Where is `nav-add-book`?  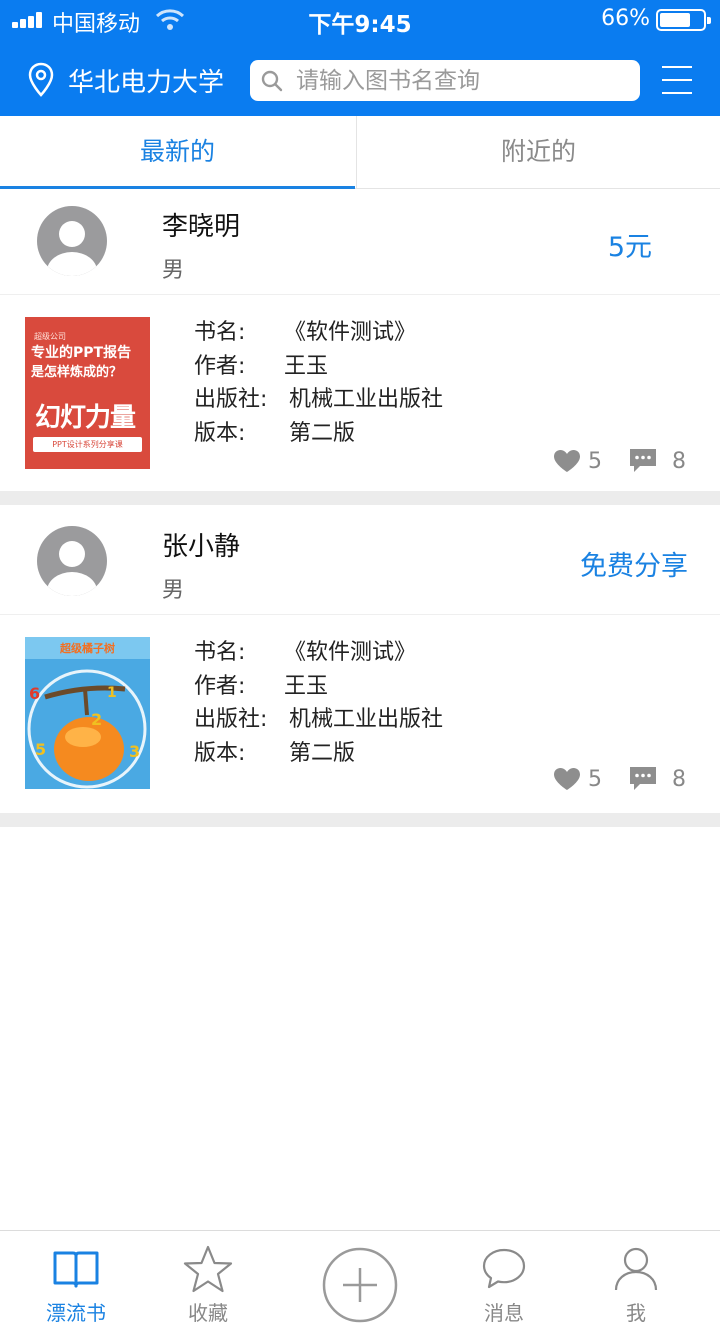
nav-add-book is located at coordinates (360, 1282).